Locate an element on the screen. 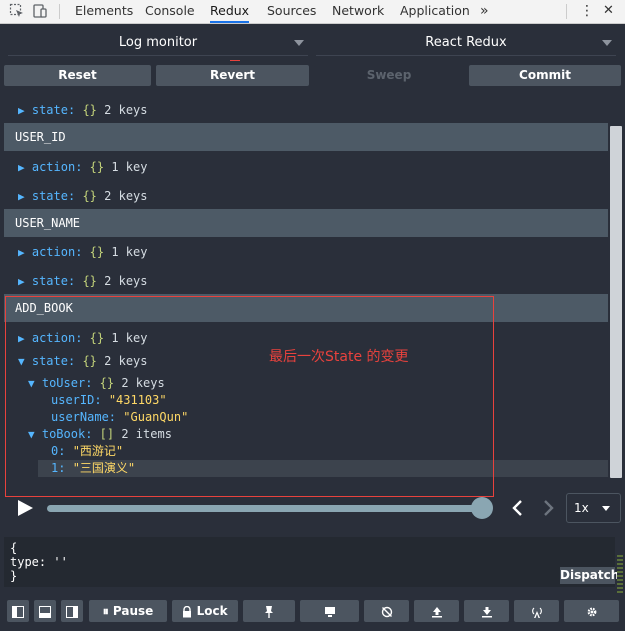 This screenshot has width=625, height=631. scrollbar-thumb is located at coordinates (616, 302).